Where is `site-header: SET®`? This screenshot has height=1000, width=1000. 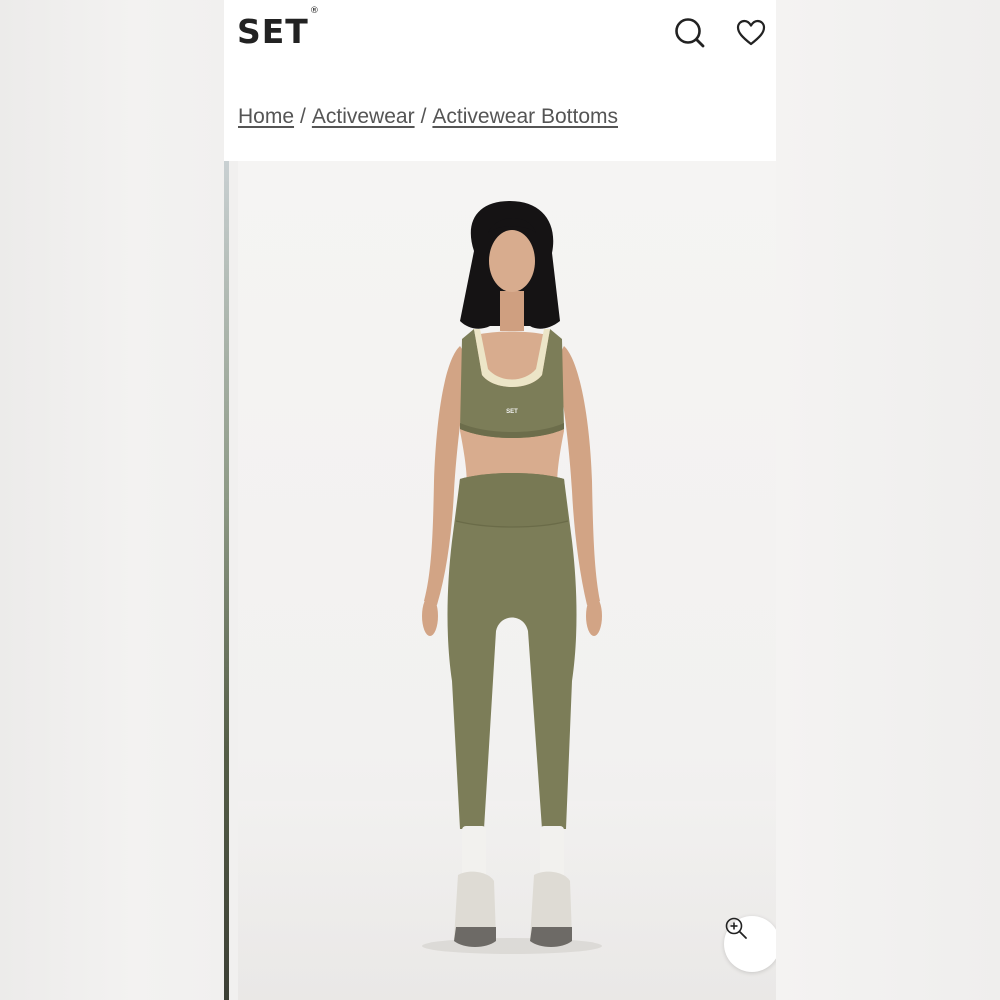
site-header: SET® is located at coordinates (500, 35).